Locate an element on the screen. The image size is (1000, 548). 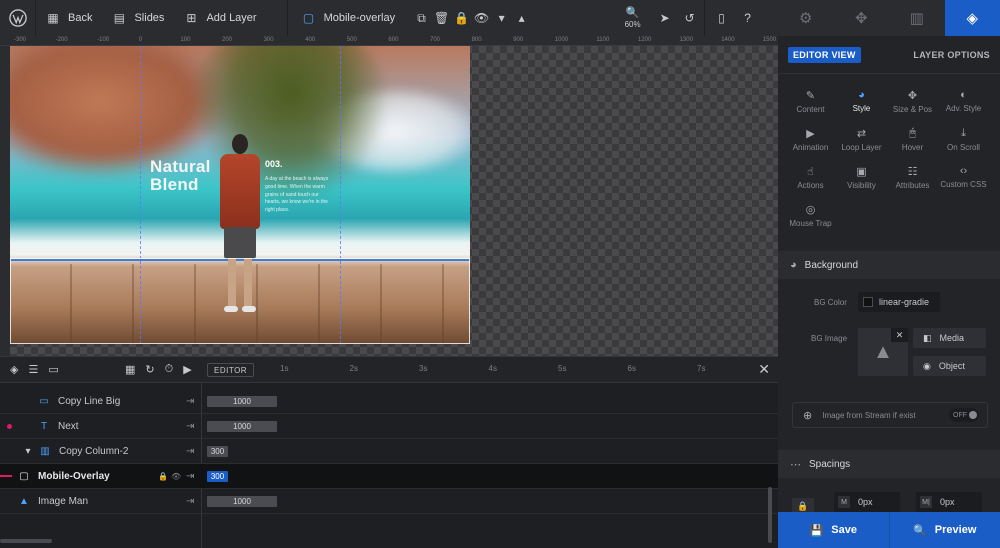
vertical-scrollbar is located at coordinates (770, 515).